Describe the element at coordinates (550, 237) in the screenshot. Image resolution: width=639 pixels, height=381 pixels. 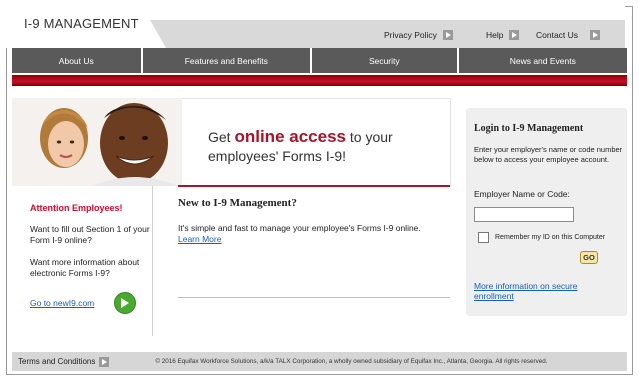
I see `remember-label: Remember my ID on this Computer` at that location.